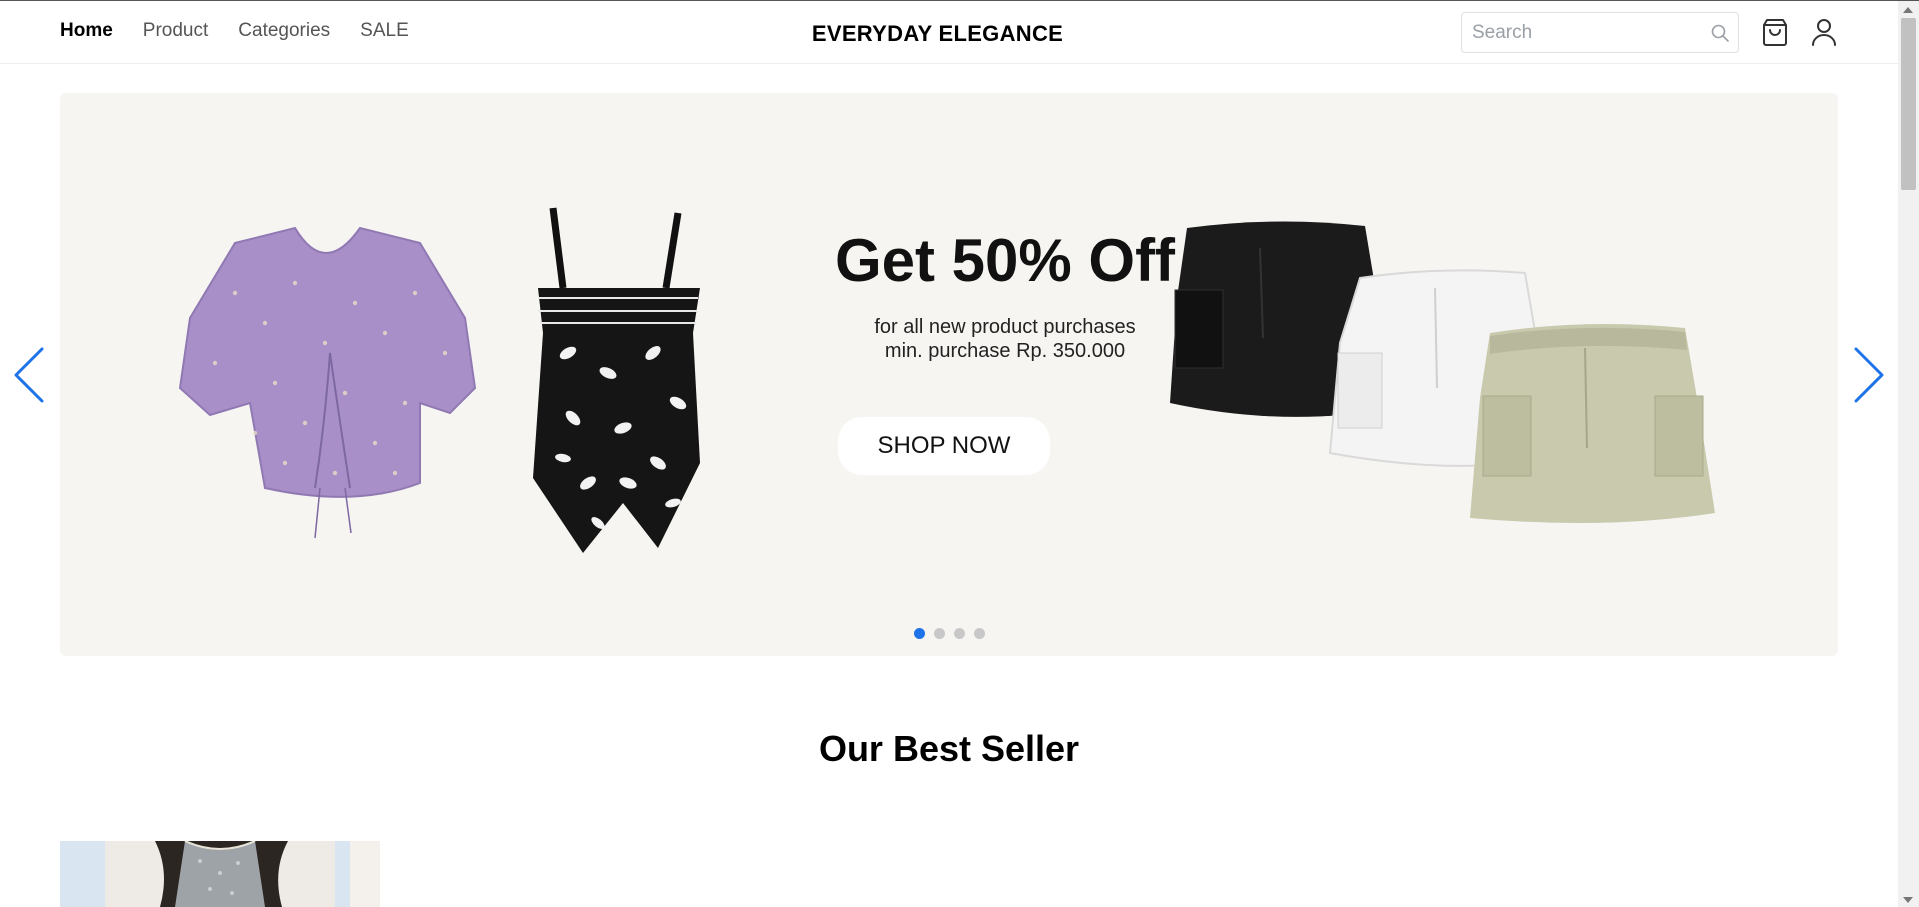 The image size is (1919, 907). What do you see at coordinates (29, 375) in the screenshot?
I see `chevron-left-icon` at bounding box center [29, 375].